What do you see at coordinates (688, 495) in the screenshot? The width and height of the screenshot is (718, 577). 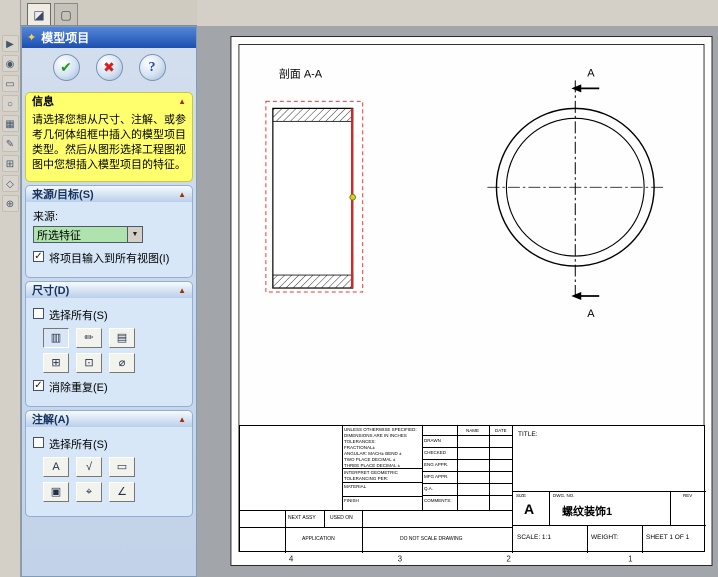 I see `rev-label: REV` at bounding box center [688, 495].